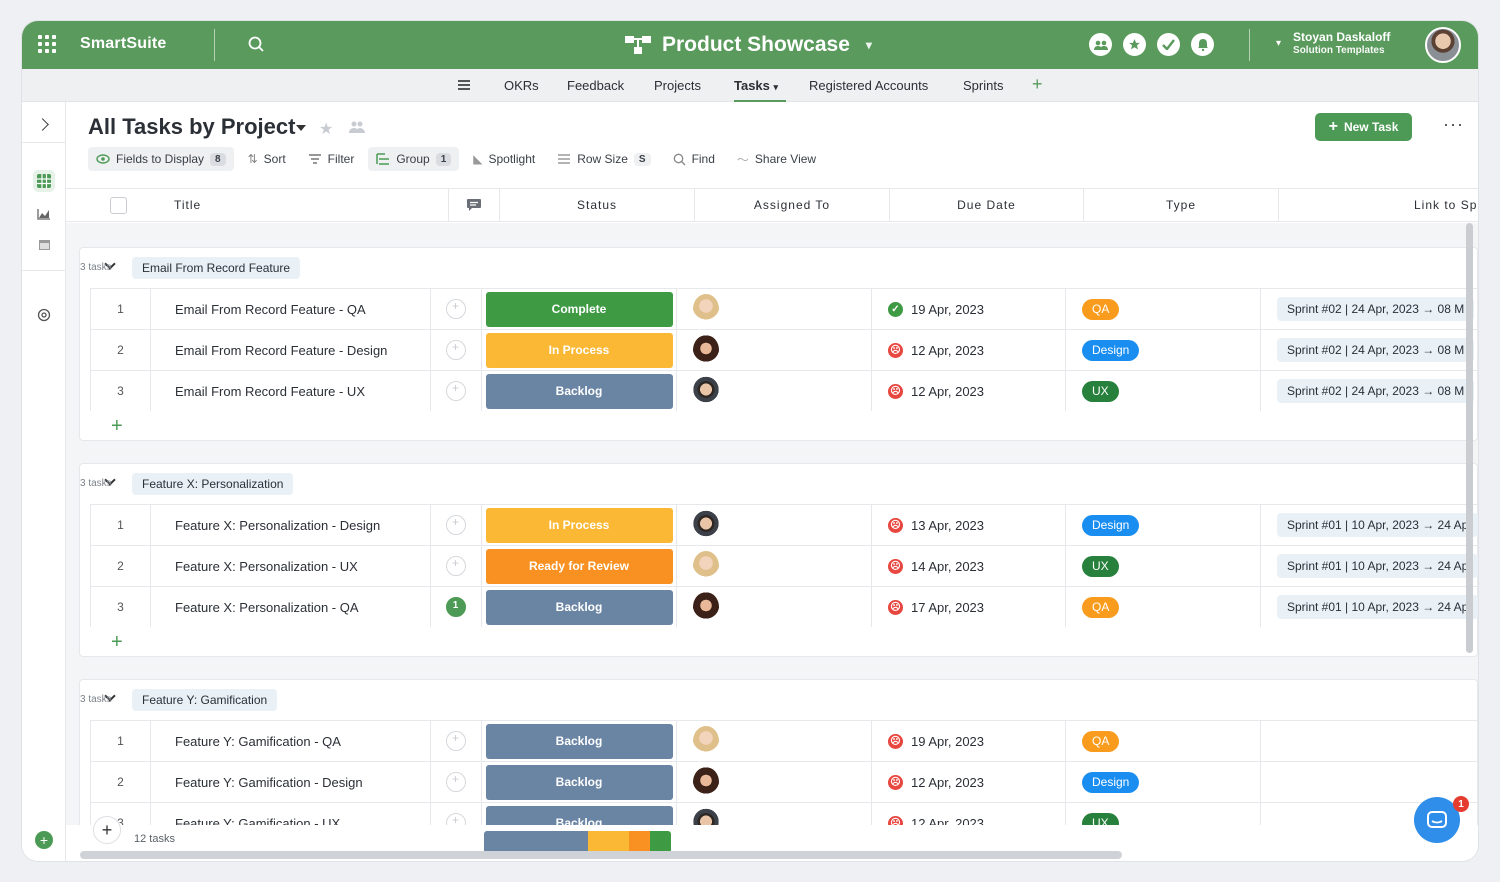 The image size is (1500, 882). Describe the element at coordinates (1469, 438) in the screenshot. I see `vertical-scrollbar` at that location.